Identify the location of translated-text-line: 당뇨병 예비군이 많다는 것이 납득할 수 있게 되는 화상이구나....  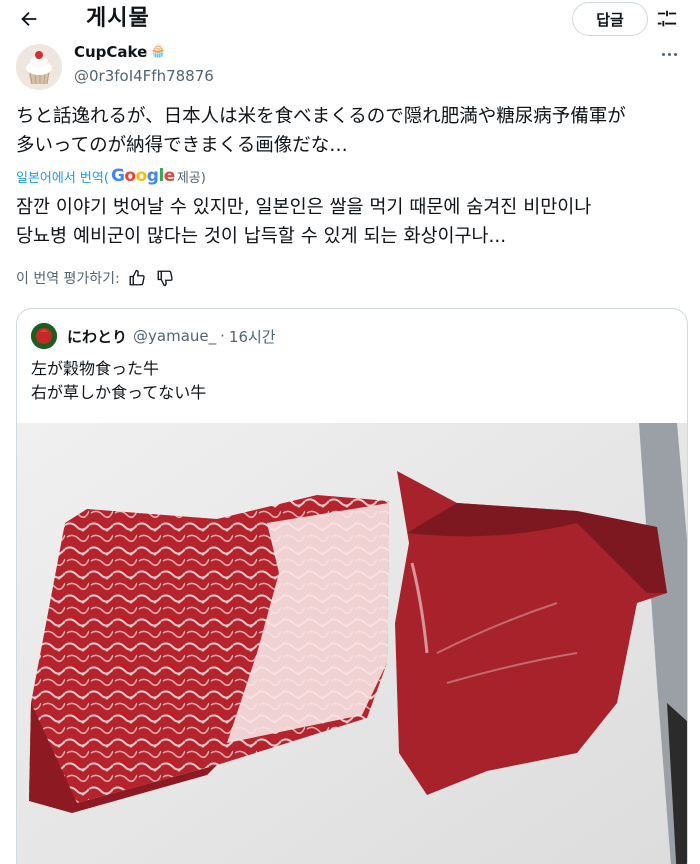
(261, 236).